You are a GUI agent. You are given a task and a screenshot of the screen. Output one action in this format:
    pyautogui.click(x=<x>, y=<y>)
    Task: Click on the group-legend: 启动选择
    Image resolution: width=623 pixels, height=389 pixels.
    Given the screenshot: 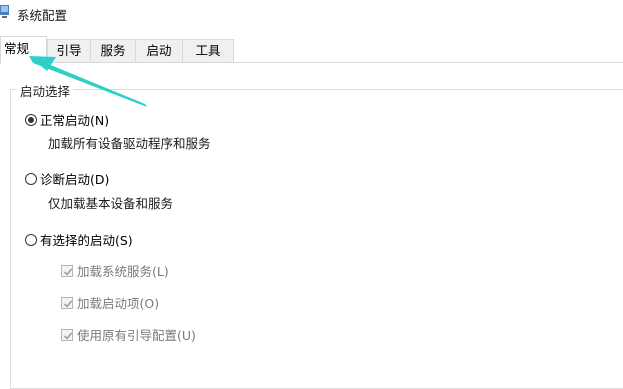 What is the action you would take?
    pyautogui.click(x=45, y=90)
    